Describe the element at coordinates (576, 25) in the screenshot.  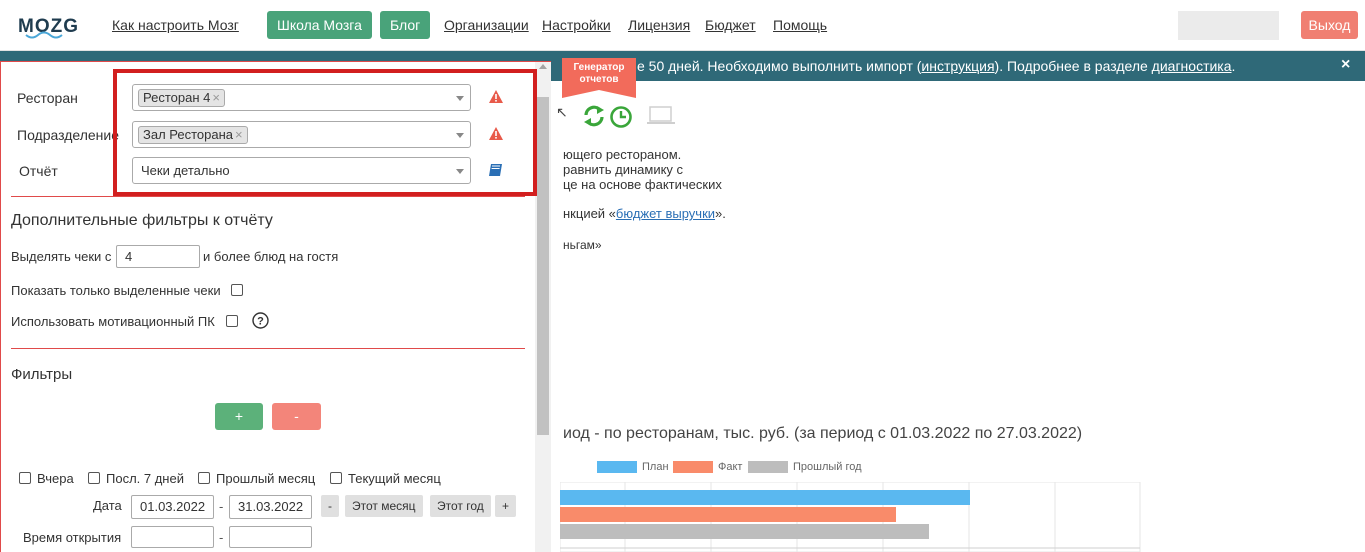
I see `nav-link-settings: Настройки` at that location.